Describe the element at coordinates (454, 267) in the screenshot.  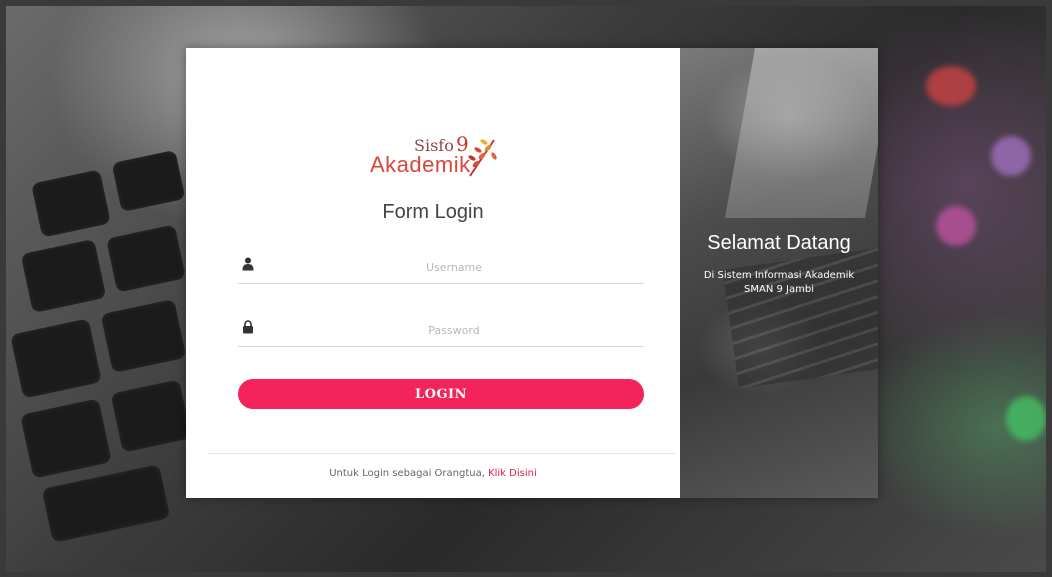
I see `username-input` at that location.